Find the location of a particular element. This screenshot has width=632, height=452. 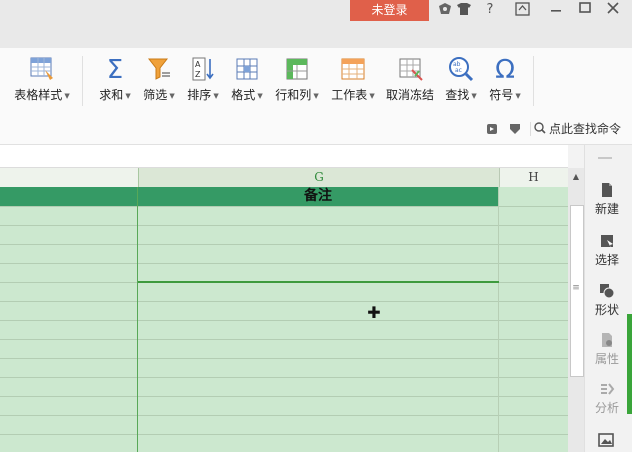

formula-bar is located at coordinates (284, 156).